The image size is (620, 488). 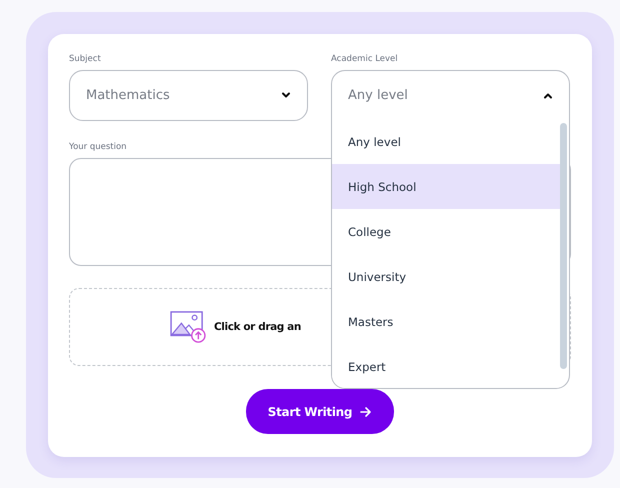 I want to click on field-label: Your question, so click(x=98, y=147).